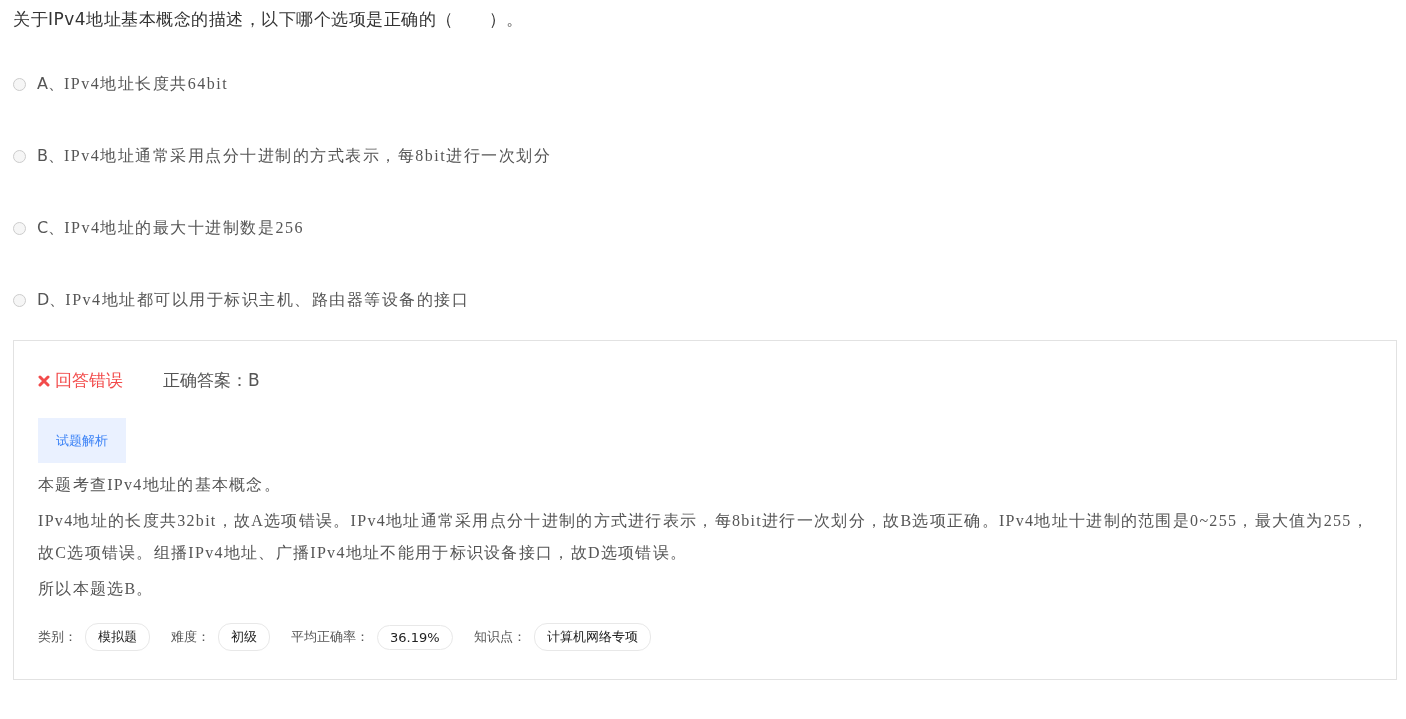  I want to click on meta-label: 难度：, so click(190, 637).